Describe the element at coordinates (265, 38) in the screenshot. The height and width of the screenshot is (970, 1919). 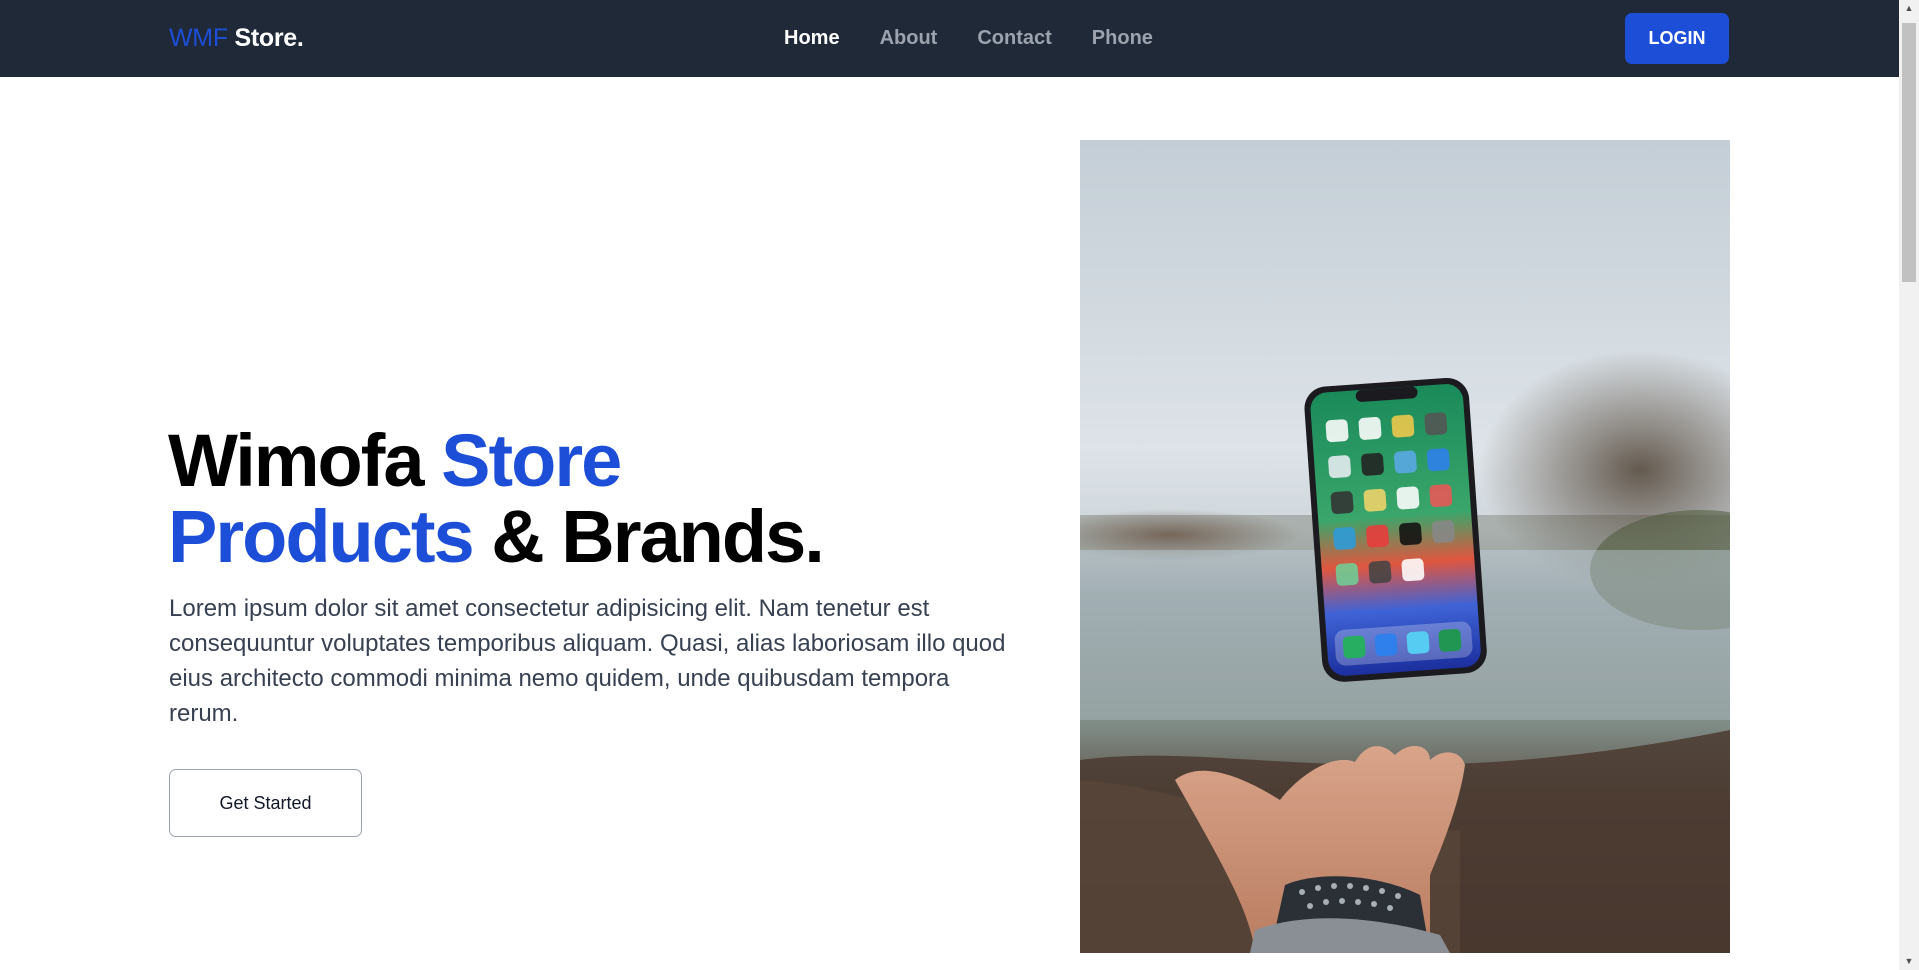
I see `brand-logo-text: Store.` at that location.